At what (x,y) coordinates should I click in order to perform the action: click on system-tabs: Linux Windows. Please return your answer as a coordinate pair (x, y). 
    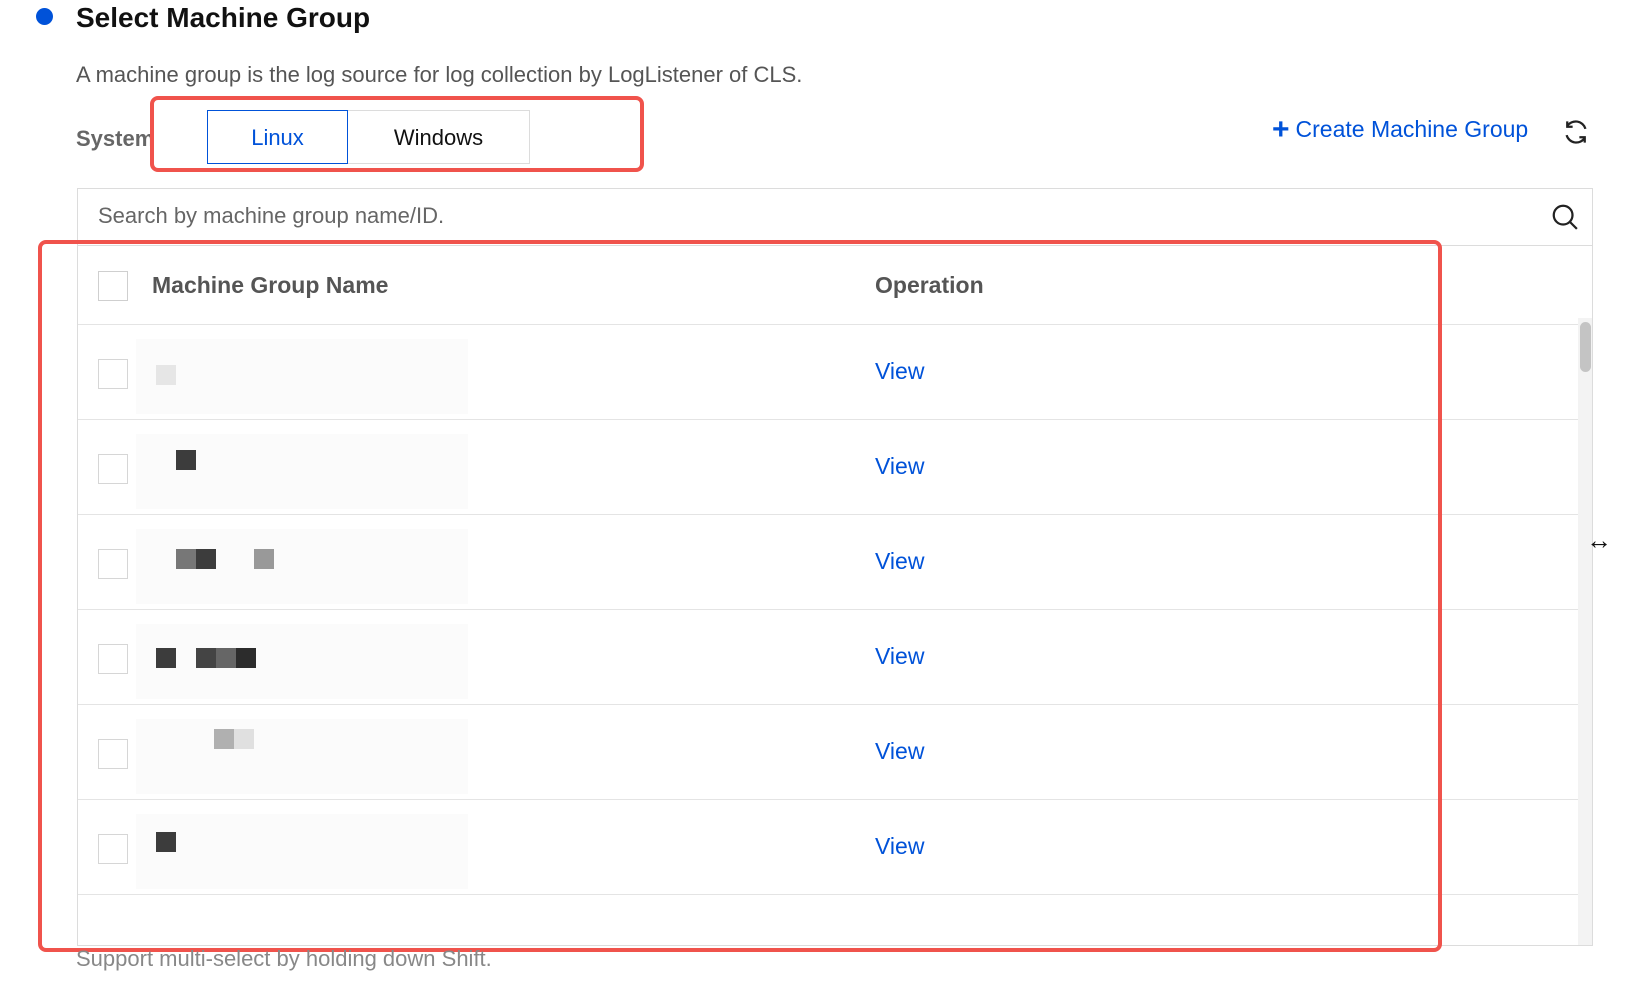
    Looking at the image, I should click on (368, 138).